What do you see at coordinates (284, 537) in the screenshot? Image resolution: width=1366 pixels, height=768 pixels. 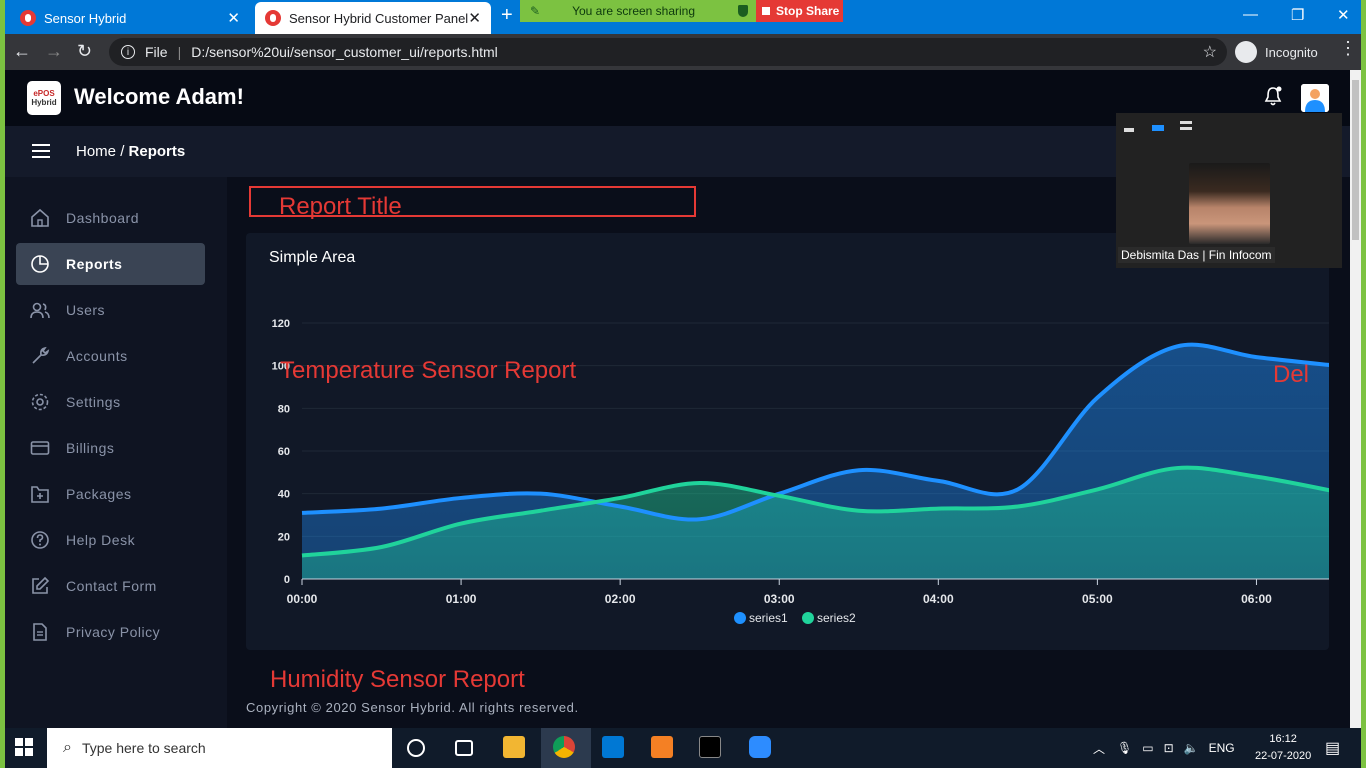 I see `y-tick-label: 20` at bounding box center [284, 537].